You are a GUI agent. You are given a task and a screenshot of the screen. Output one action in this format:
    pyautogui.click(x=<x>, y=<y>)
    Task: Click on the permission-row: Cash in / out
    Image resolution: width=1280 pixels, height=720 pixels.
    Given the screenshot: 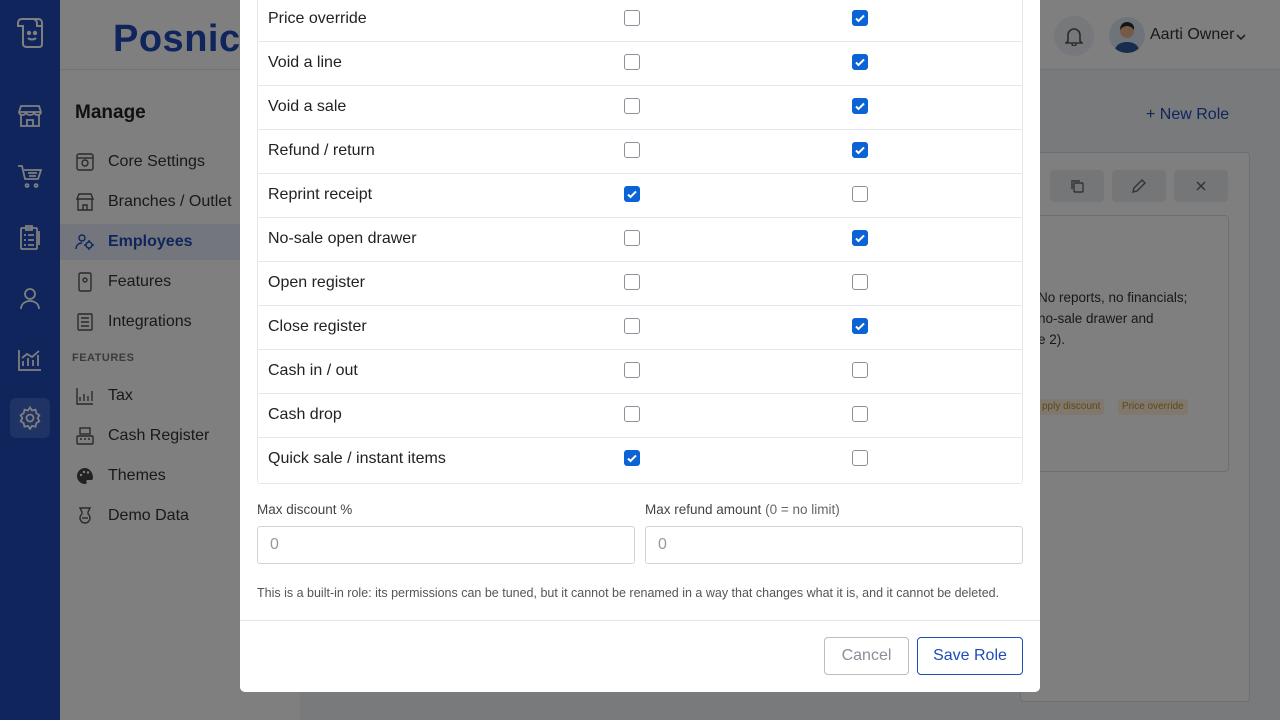 What is the action you would take?
    pyautogui.click(x=640, y=372)
    